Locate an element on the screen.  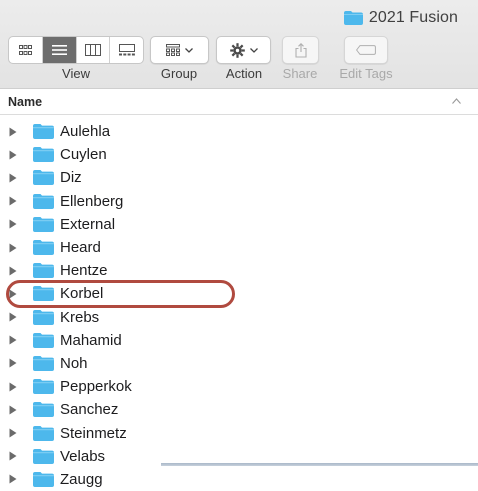
column-header: Name is located at coordinates (239, 102).